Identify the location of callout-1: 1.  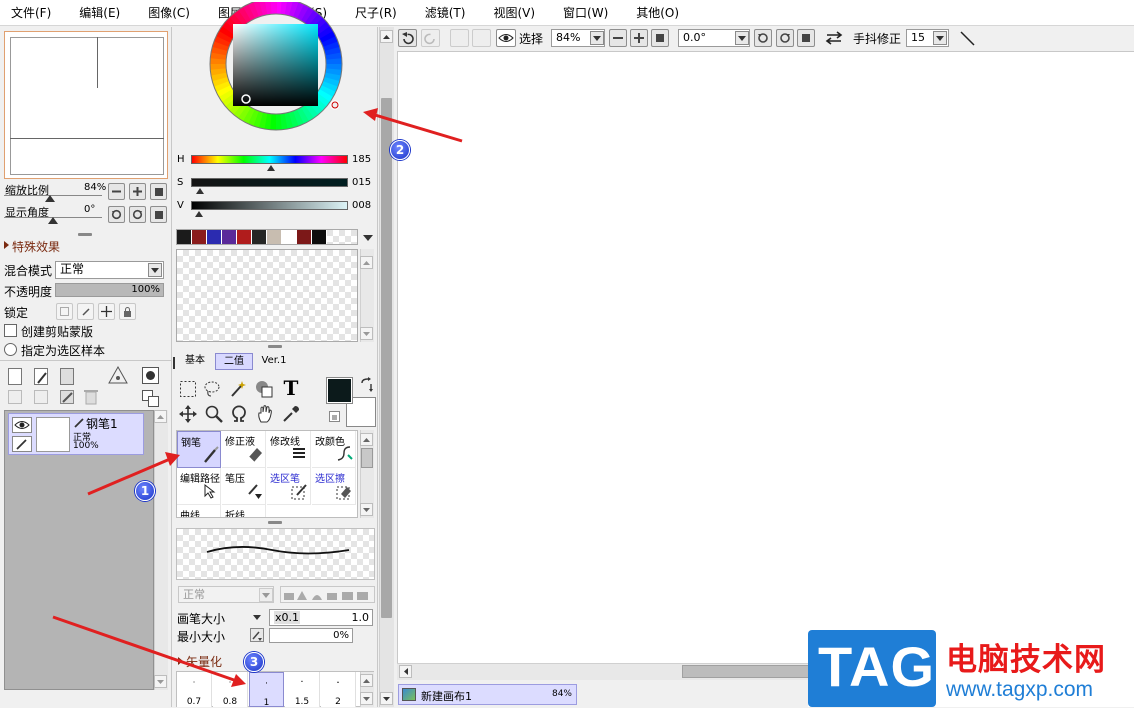
(145, 491).